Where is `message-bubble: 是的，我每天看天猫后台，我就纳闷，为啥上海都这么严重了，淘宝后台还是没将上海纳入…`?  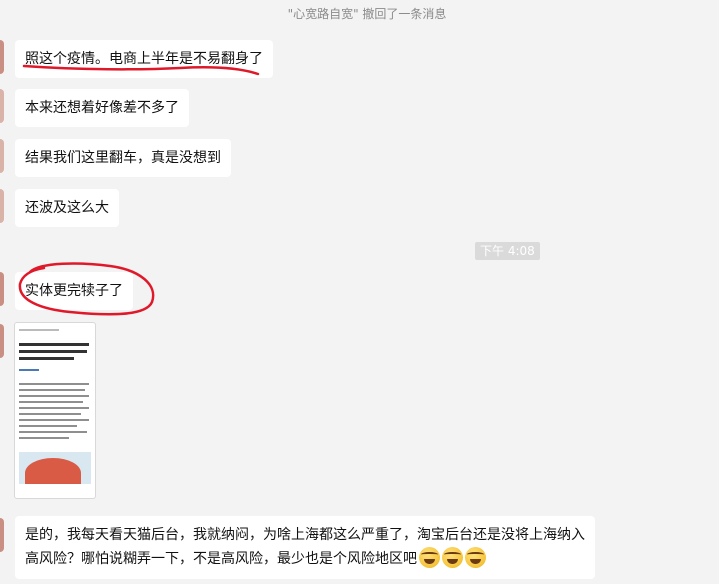 message-bubble: 是的，我每天看天猫后台，我就纳闷，为啥上海都这么严重了，淘宝后台还是没将上海纳入… is located at coordinates (305, 547).